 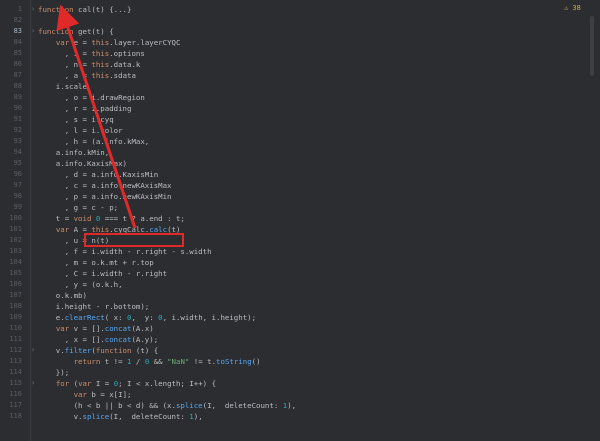 I want to click on annotation-arrow, so click(x=96, y=116).